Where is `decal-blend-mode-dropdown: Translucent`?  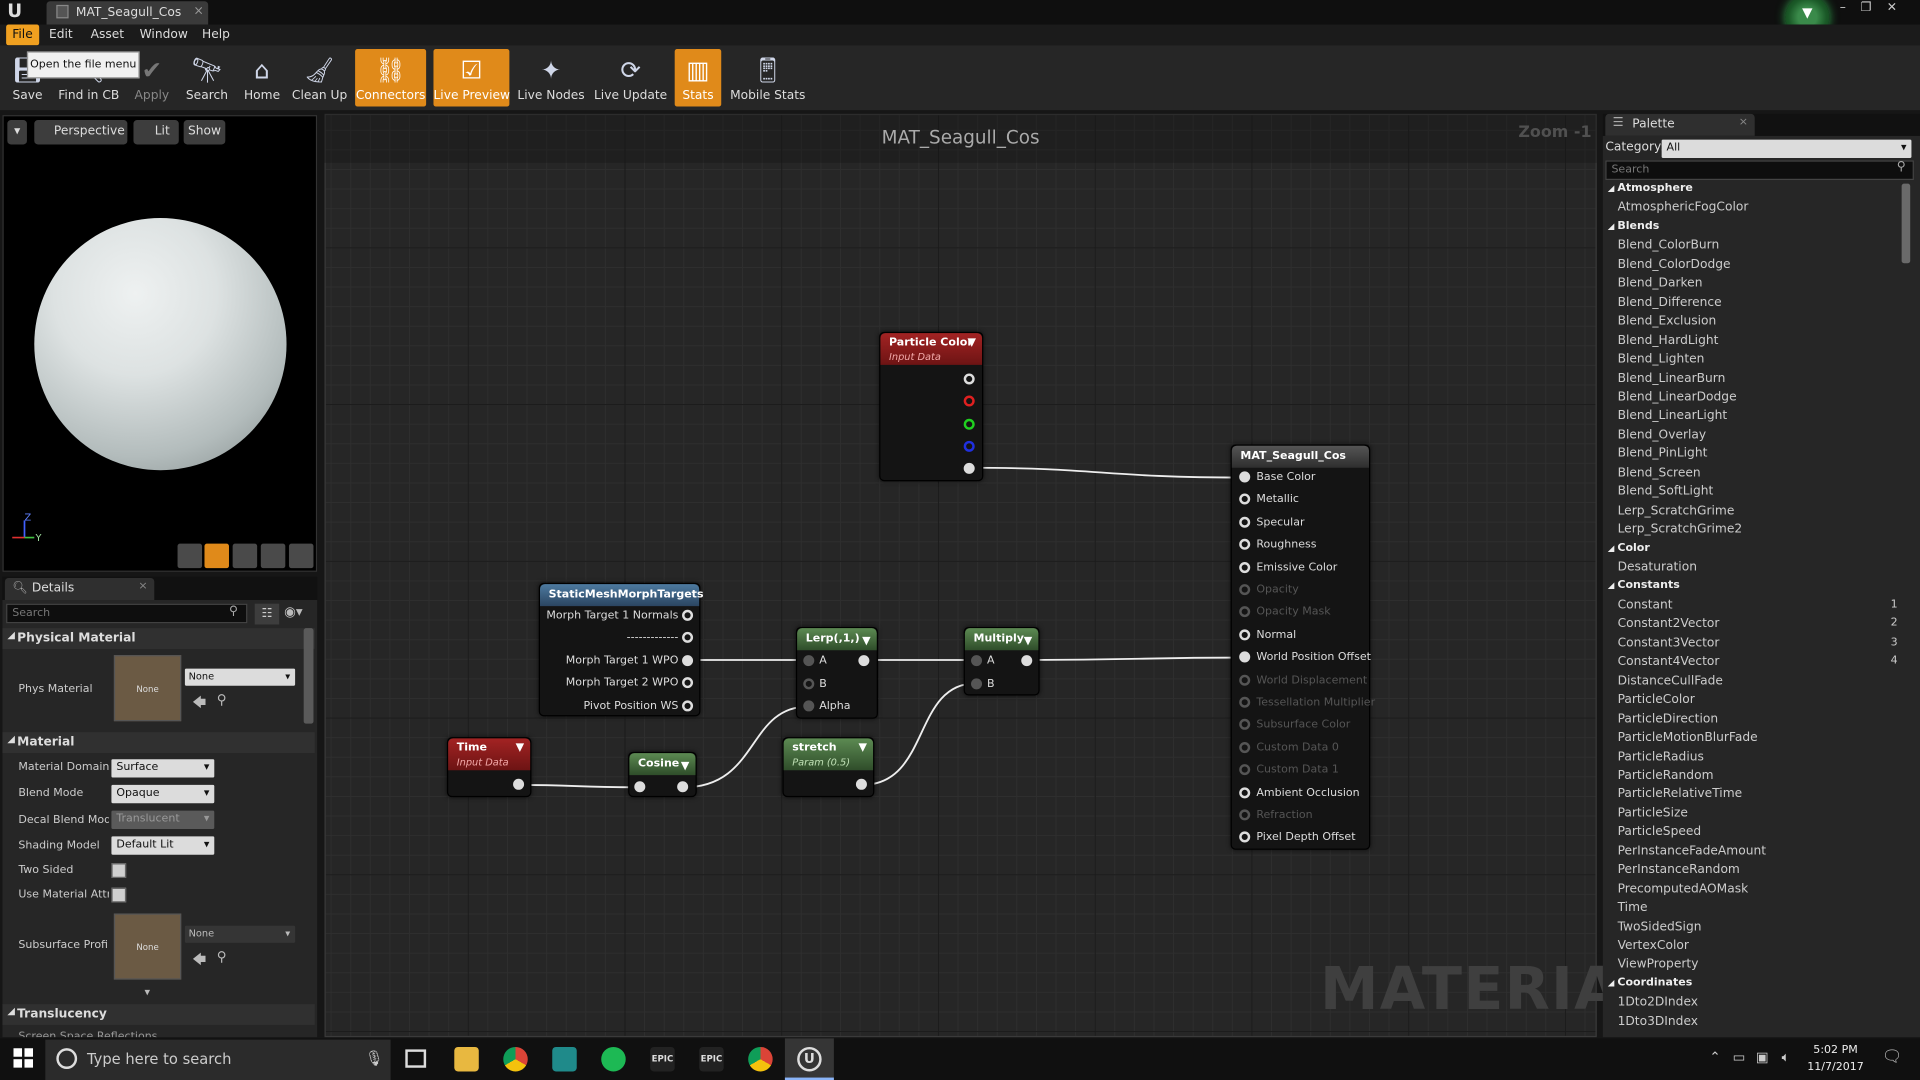
decal-blend-mode-dropdown: Translucent is located at coordinates (163, 819).